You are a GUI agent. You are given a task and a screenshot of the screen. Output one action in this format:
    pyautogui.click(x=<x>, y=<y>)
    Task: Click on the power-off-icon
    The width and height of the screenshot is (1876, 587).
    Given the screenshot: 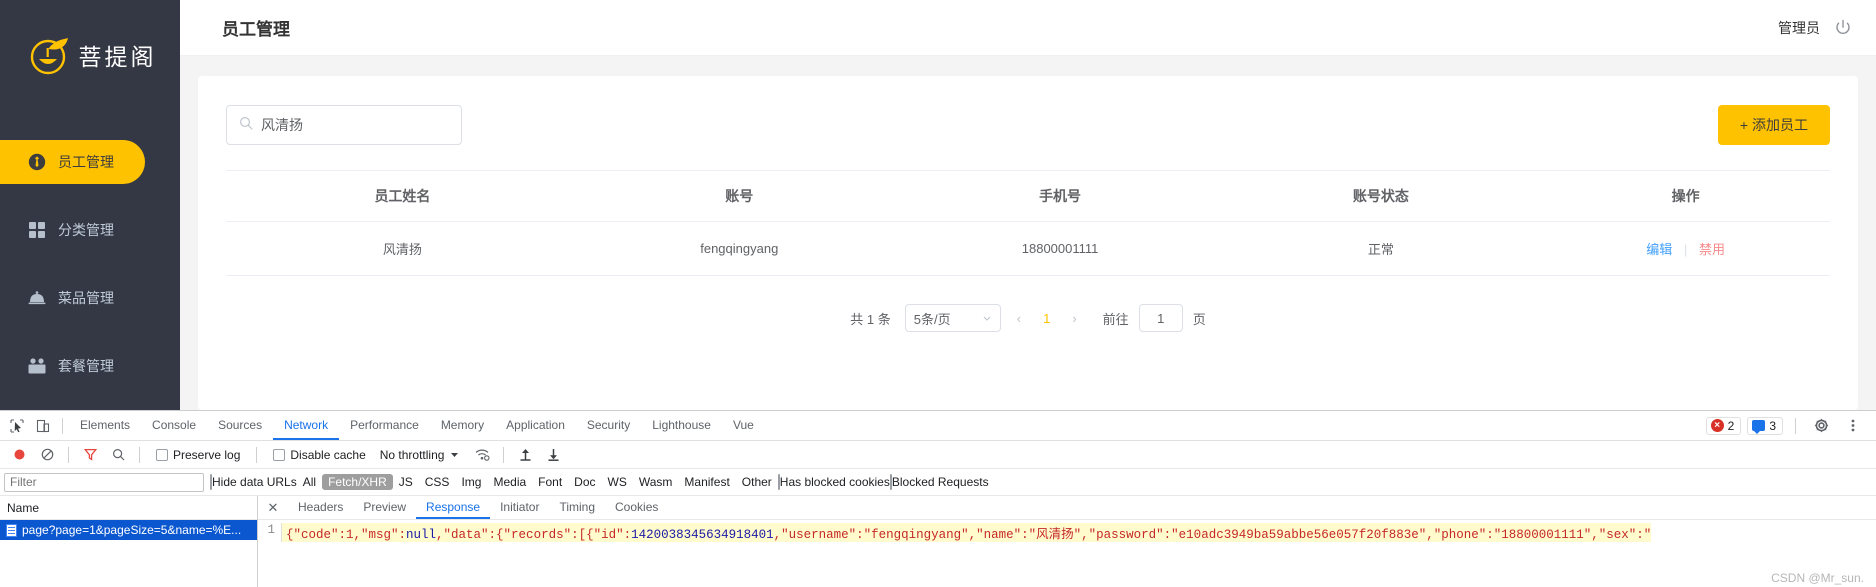 What is the action you would take?
    pyautogui.click(x=1843, y=28)
    